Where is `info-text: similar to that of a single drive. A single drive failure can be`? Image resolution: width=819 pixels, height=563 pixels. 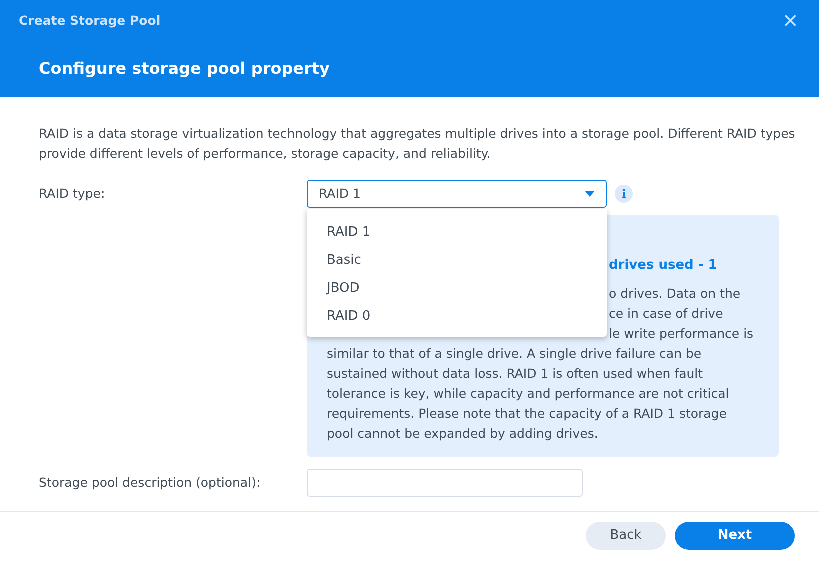
info-text: similar to that of a single drive. A single drive failure can be is located at coordinates (514, 353).